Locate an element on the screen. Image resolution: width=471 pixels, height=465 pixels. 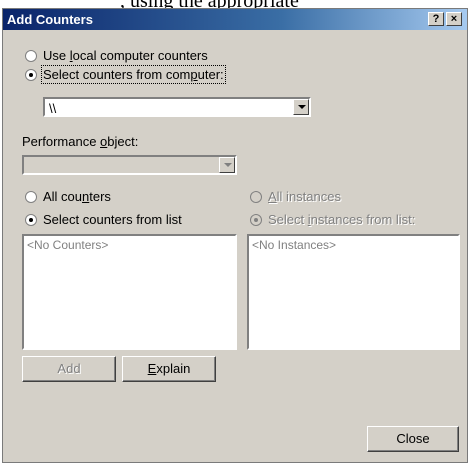
select-counters-radio is located at coordinates (31, 220).